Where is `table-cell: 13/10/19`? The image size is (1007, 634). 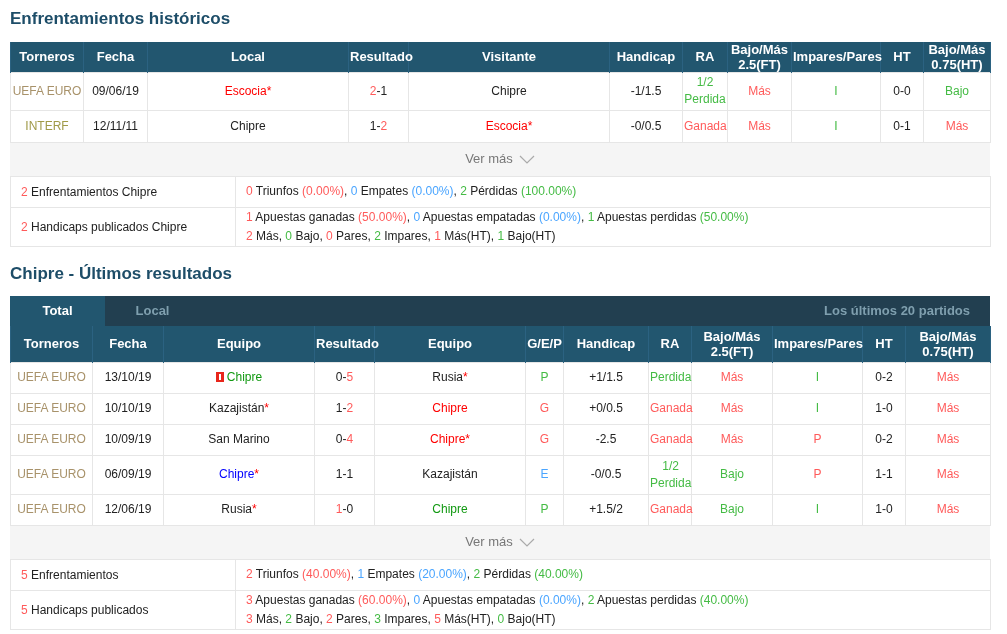 table-cell: 13/10/19 is located at coordinates (128, 377).